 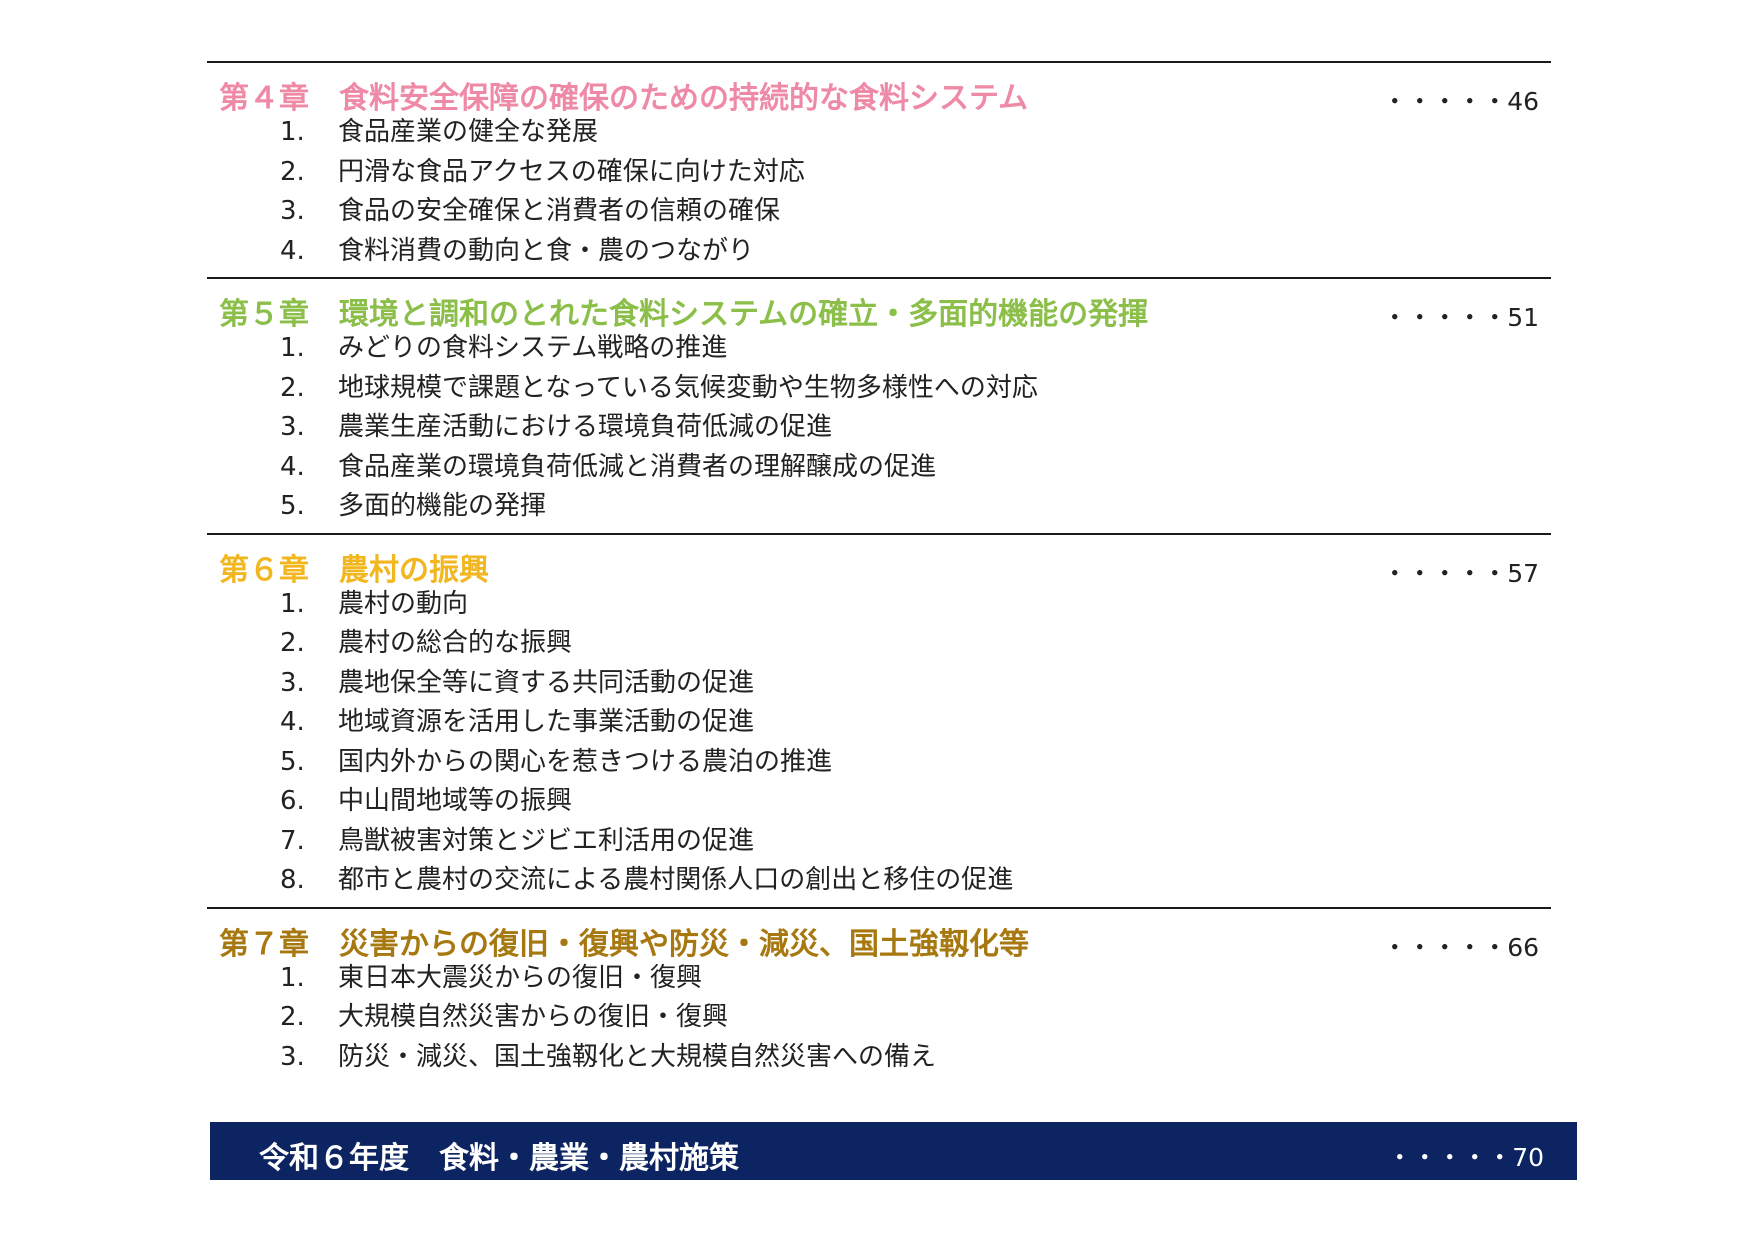 I want to click on section-title: 農地保全等に資する共同活動の促進, so click(x=546, y=682).